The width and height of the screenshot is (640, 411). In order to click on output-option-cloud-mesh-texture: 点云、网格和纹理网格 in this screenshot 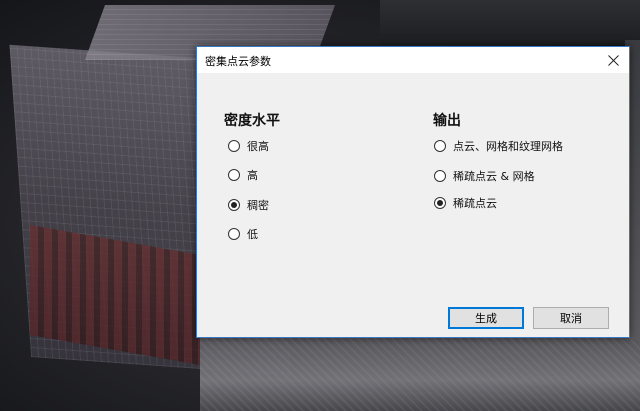, I will do `click(498, 146)`.